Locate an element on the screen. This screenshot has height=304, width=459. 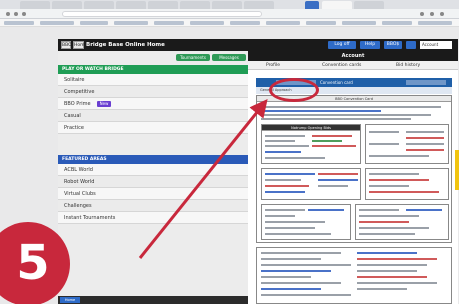
highlight-circle is located at coordinates (294, 90).